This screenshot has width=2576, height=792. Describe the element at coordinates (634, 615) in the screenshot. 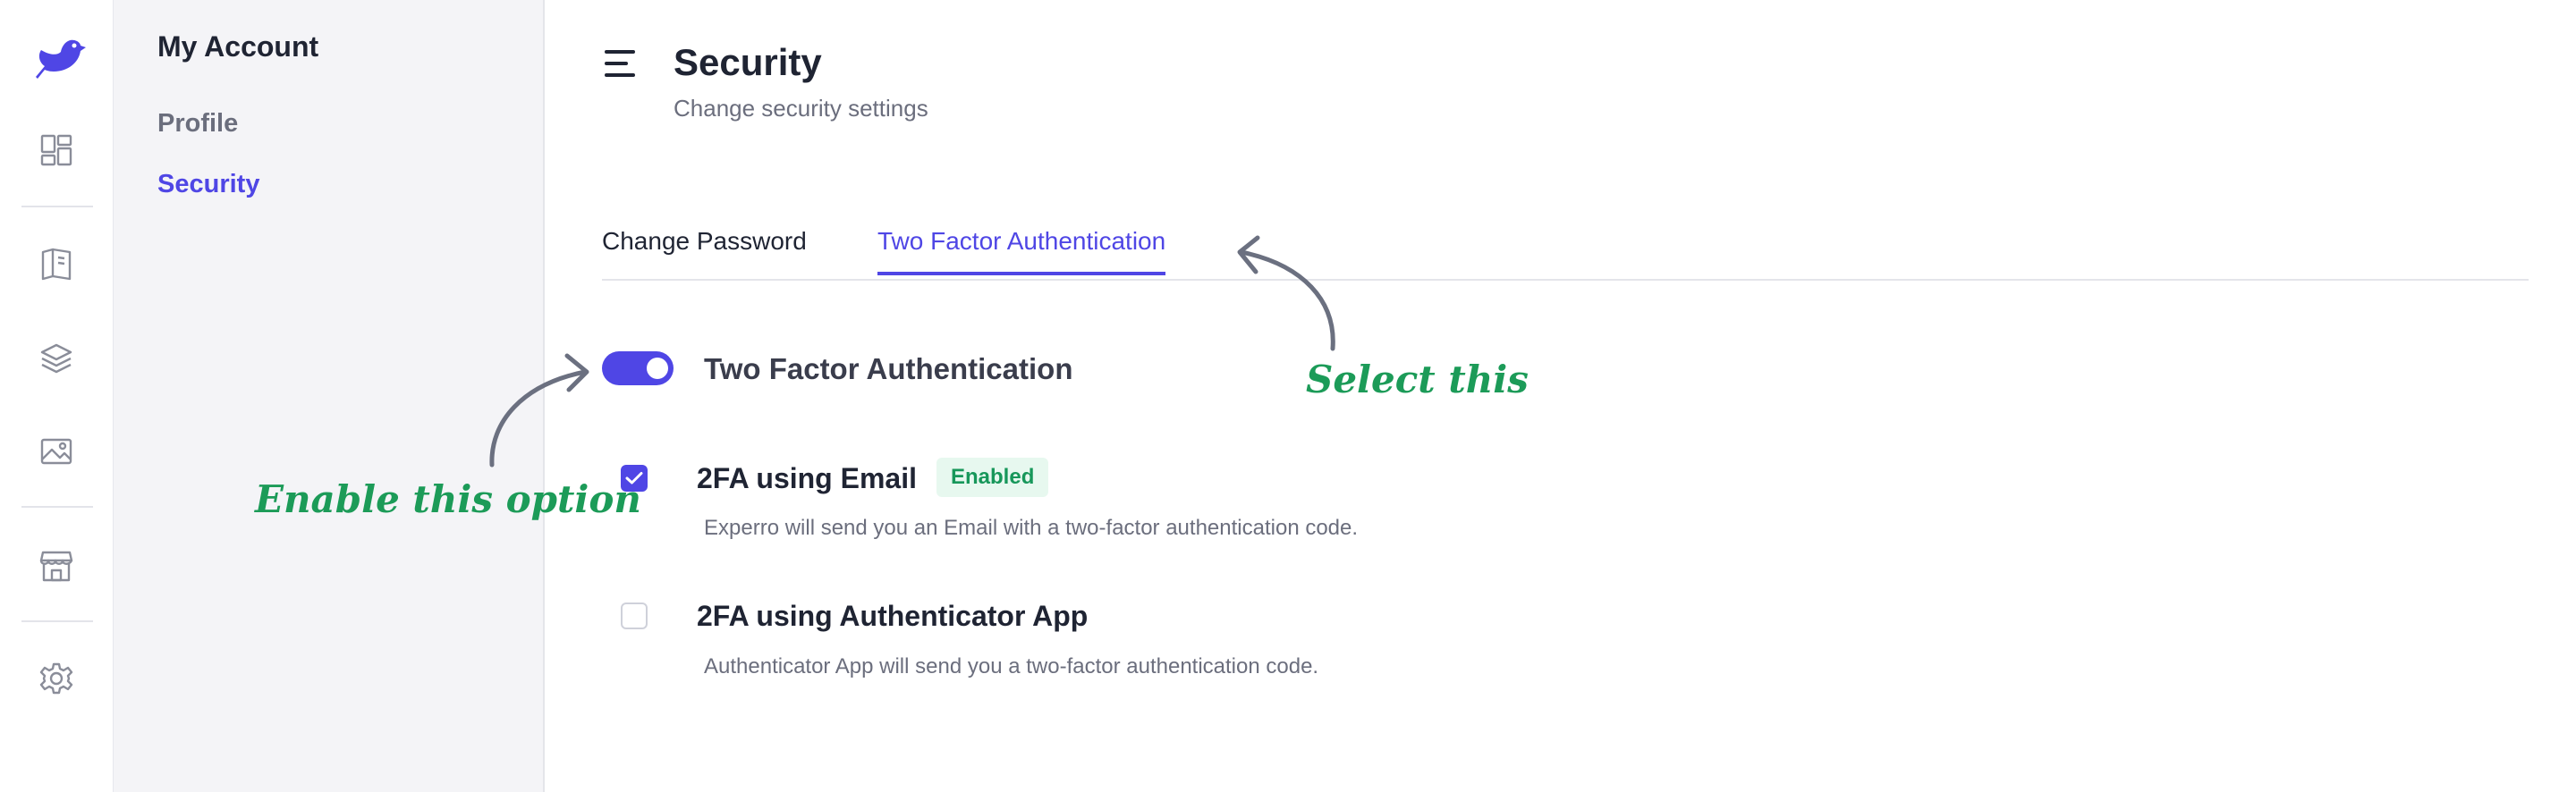

I see `authenticator-app-checkbox` at that location.